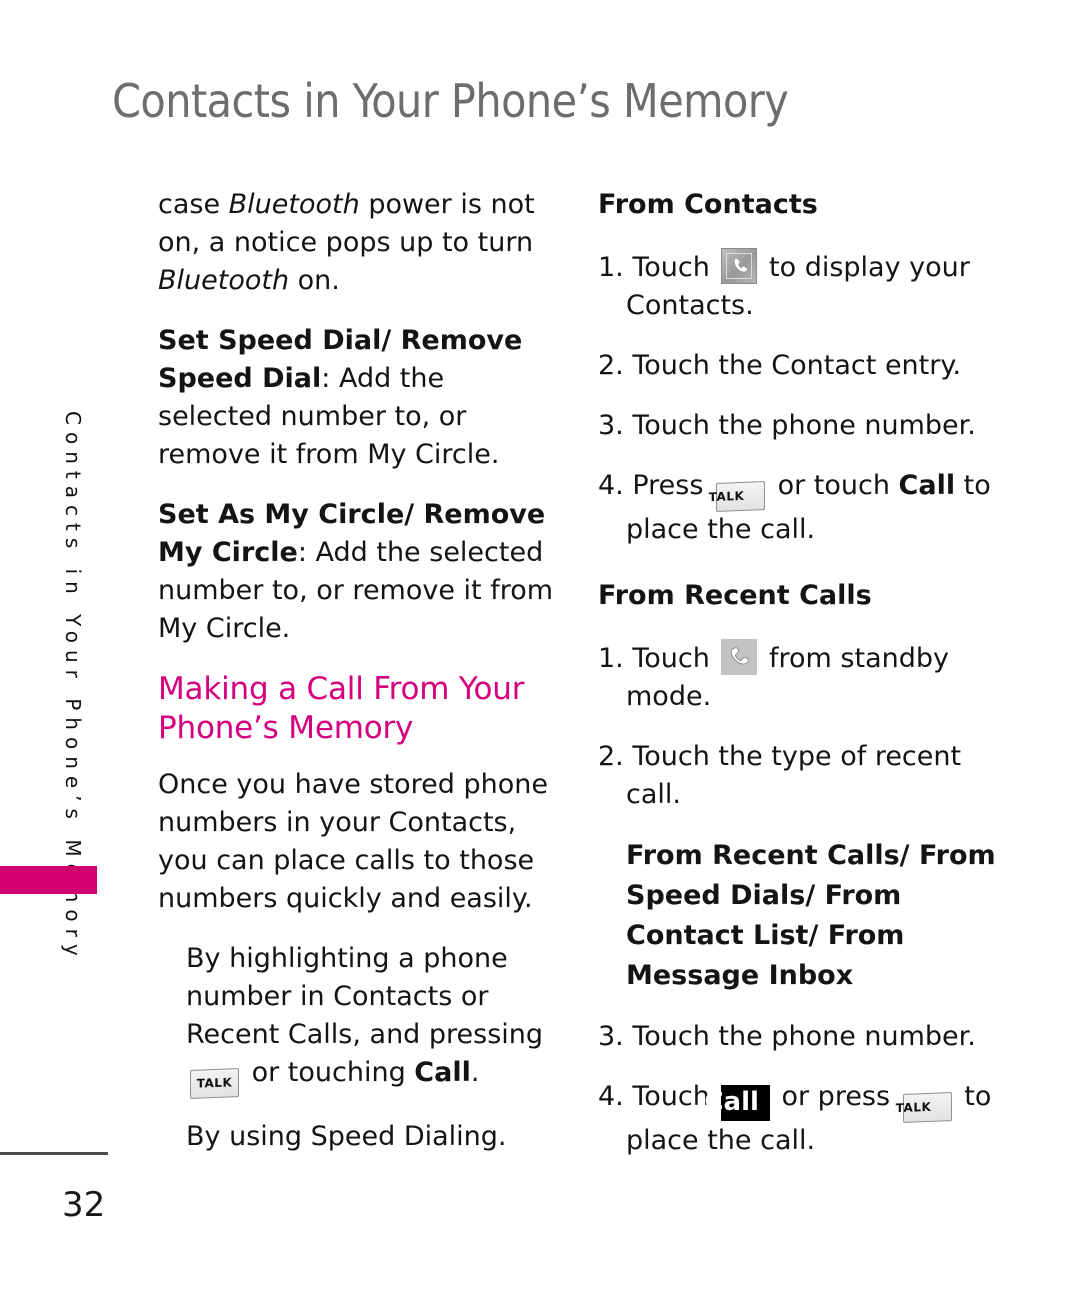 Image resolution: width=1080 pixels, height=1295 pixels. I want to click on bluetooth-italic-2: Bluetooth, so click(224, 280).